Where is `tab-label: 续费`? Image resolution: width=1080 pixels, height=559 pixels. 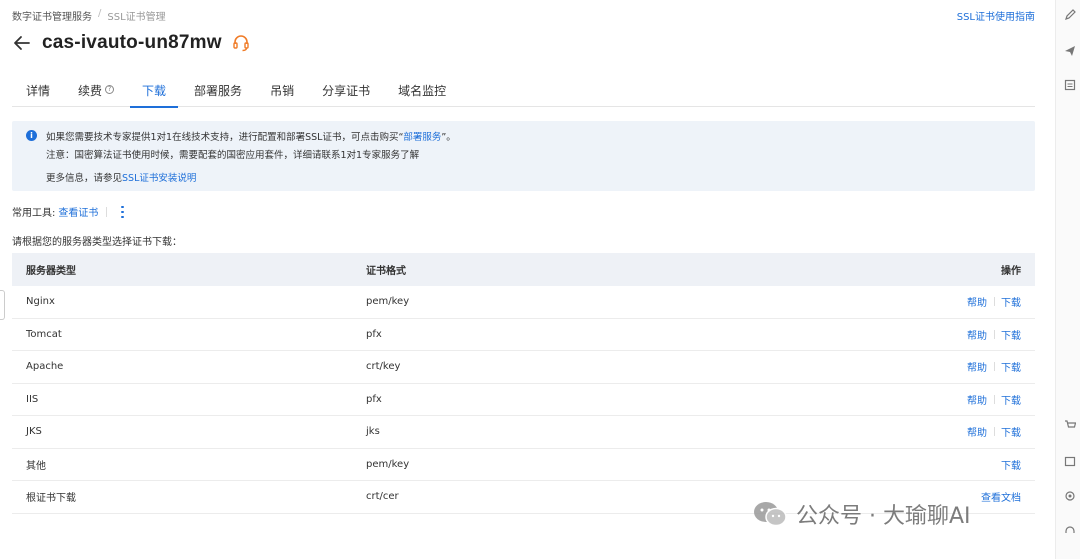 tab-label: 续费 is located at coordinates (90, 91).